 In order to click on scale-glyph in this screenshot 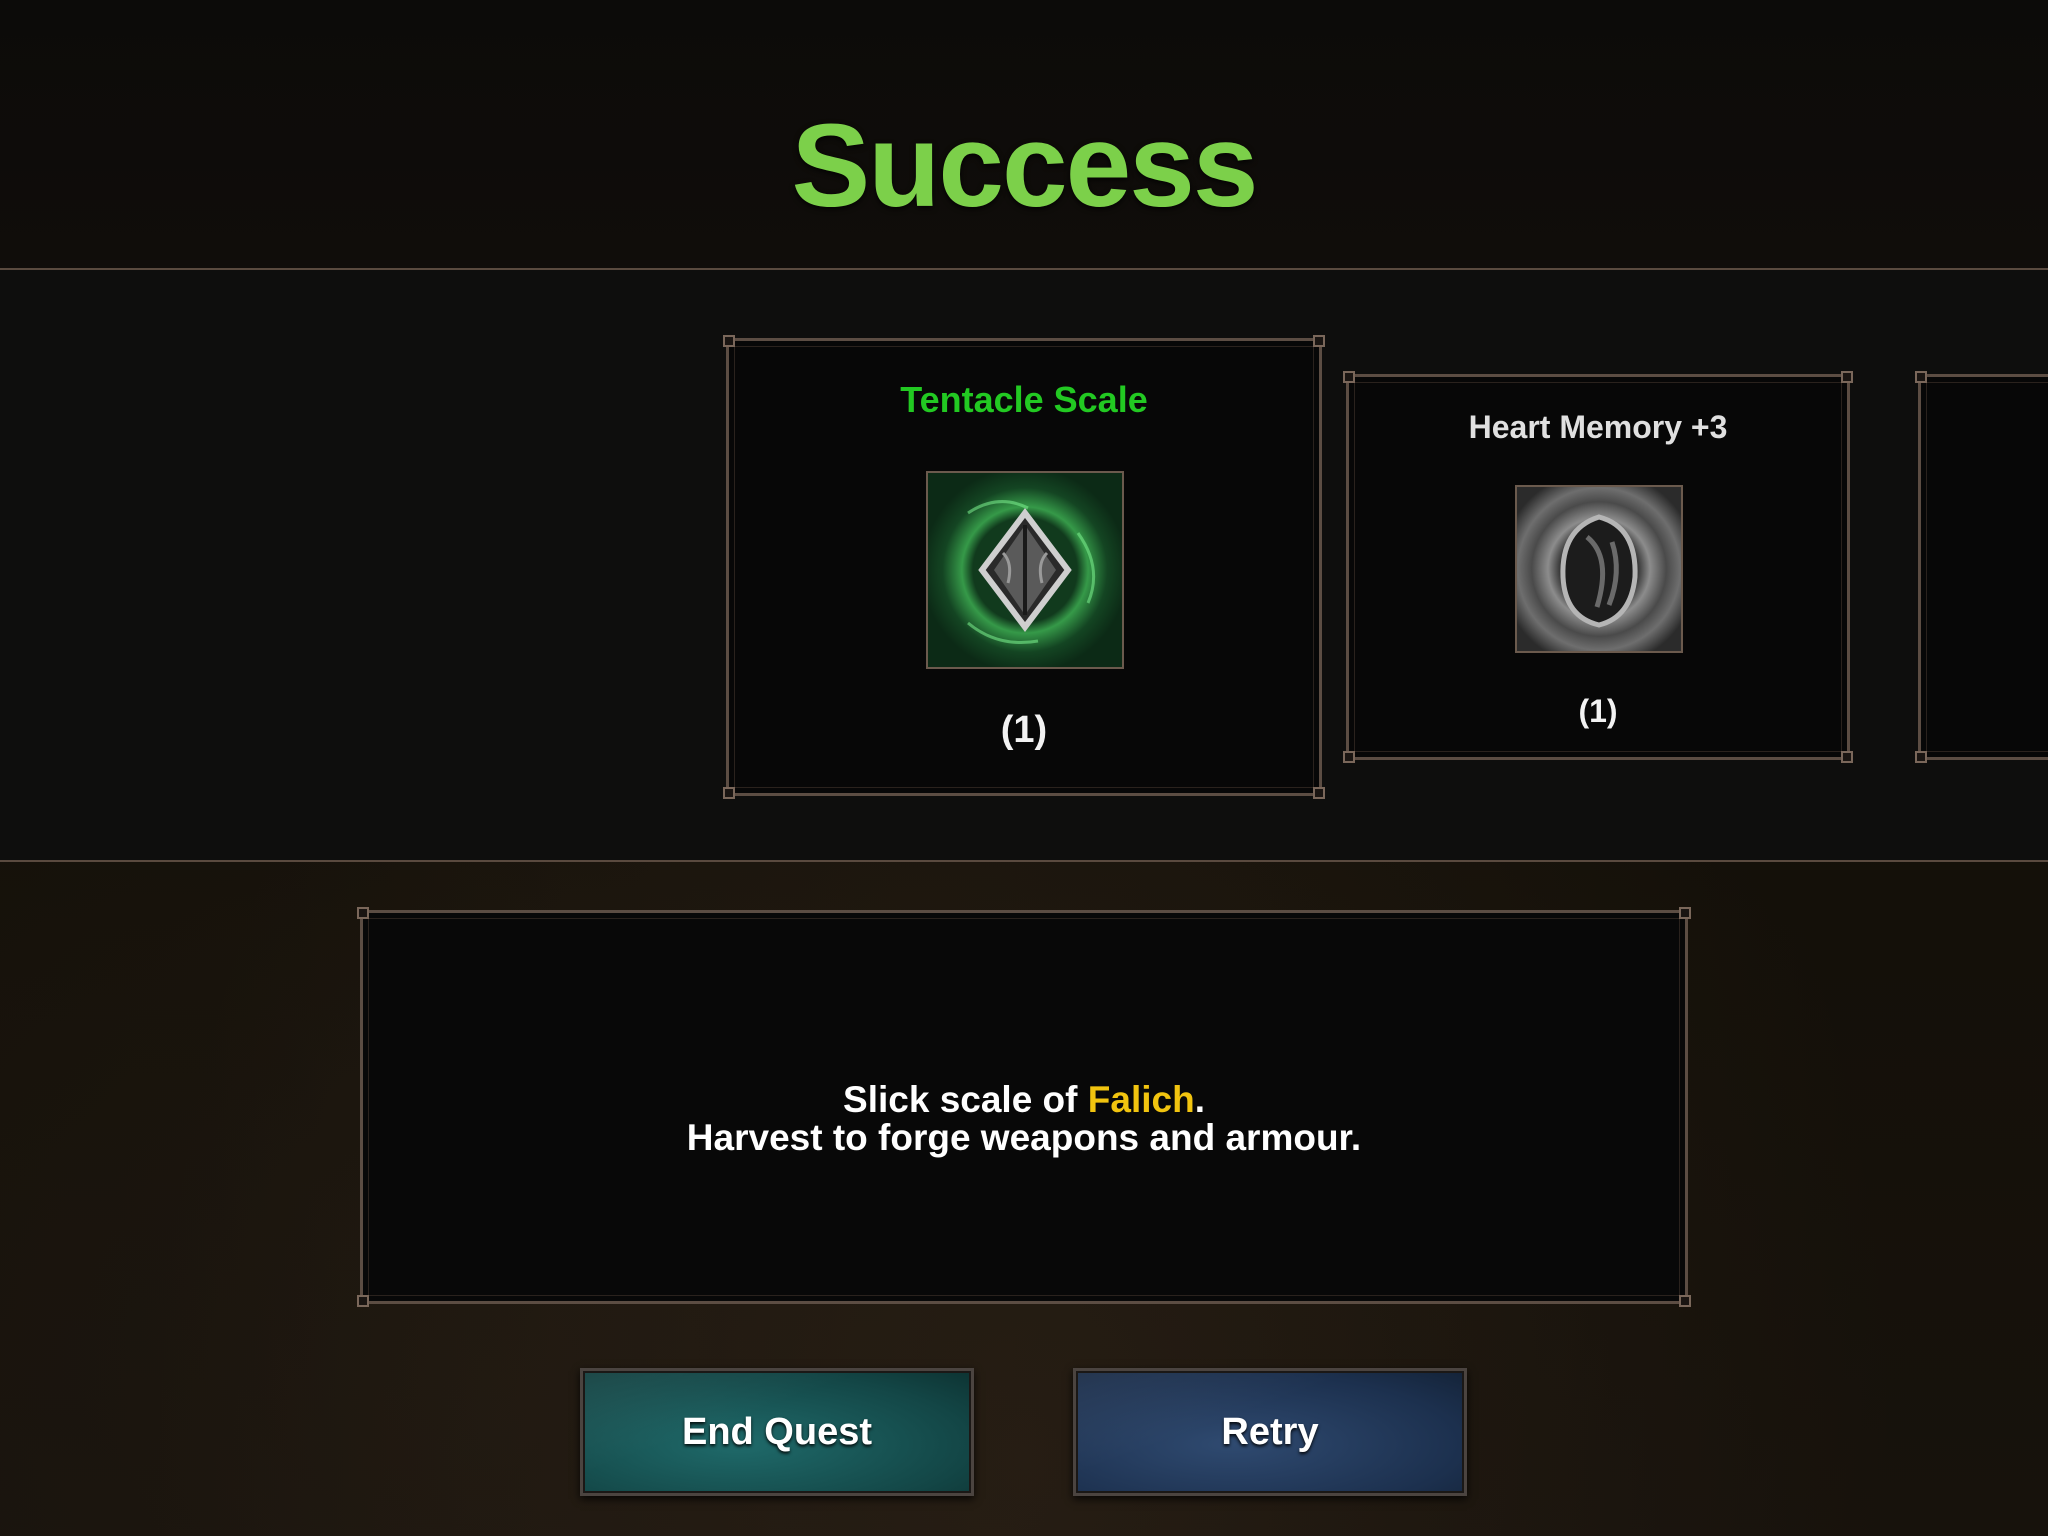, I will do `click(1031, 572)`.